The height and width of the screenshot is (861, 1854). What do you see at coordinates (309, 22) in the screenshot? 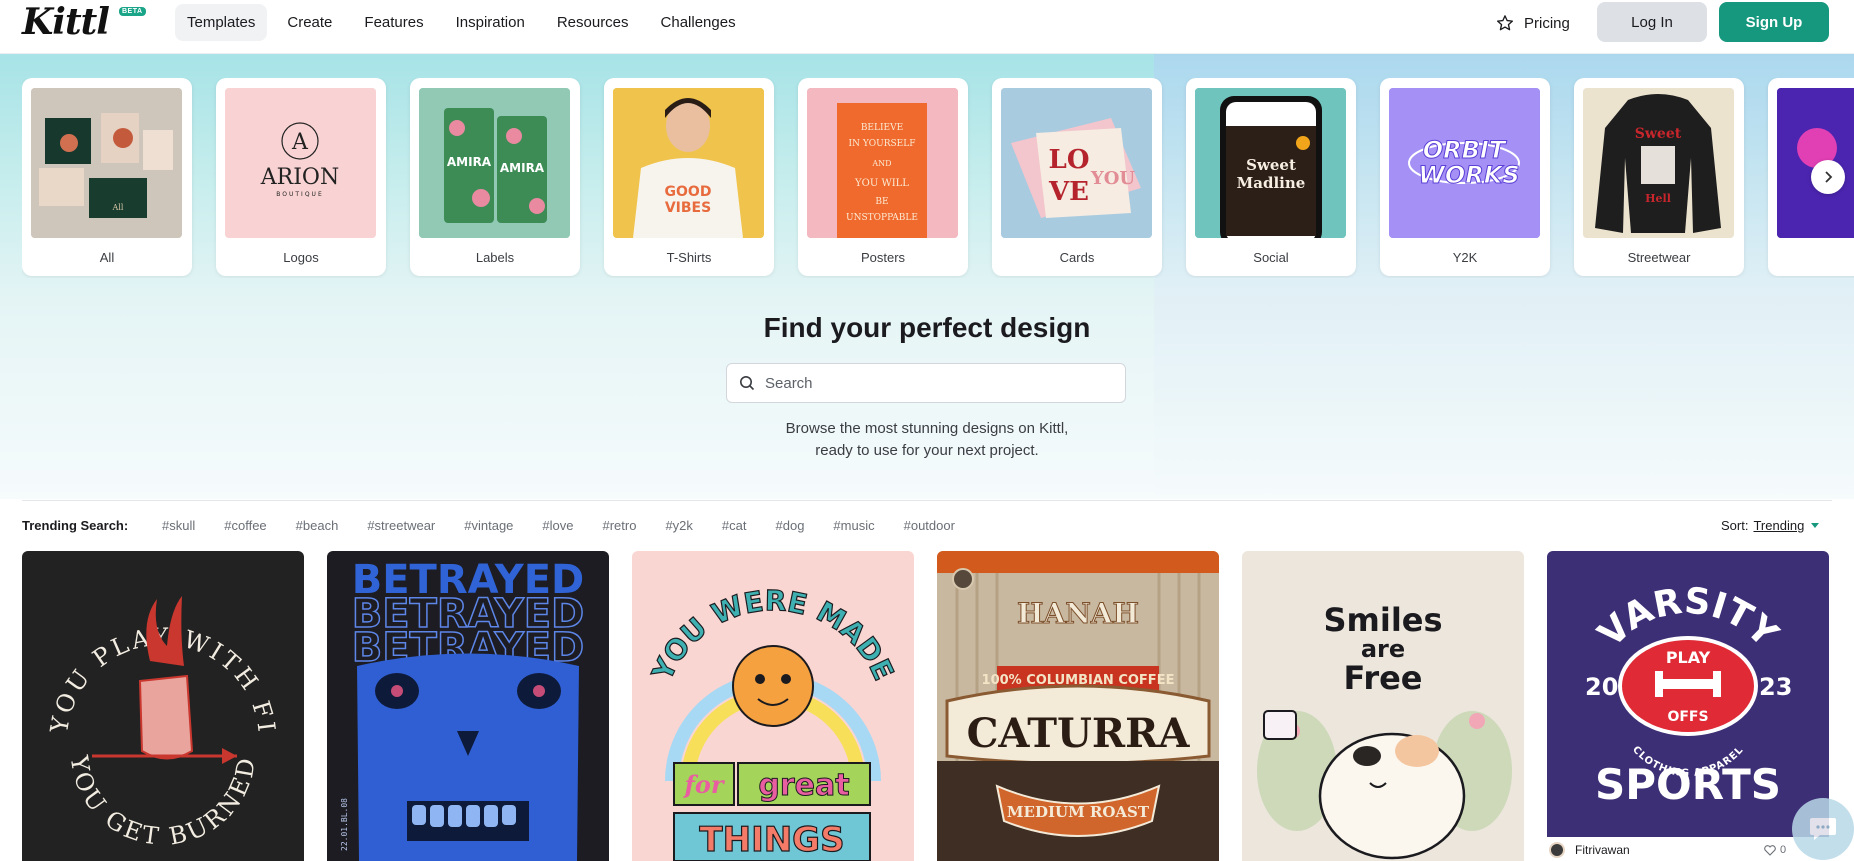
I see `nav-create: Create` at bounding box center [309, 22].